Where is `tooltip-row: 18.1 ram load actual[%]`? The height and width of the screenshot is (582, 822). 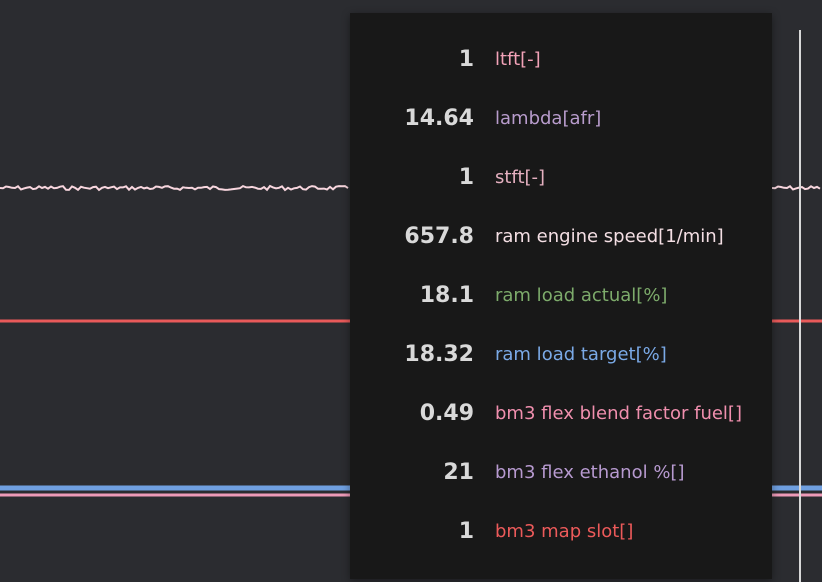 tooltip-row: 18.1 ram load actual[%] is located at coordinates (561, 296).